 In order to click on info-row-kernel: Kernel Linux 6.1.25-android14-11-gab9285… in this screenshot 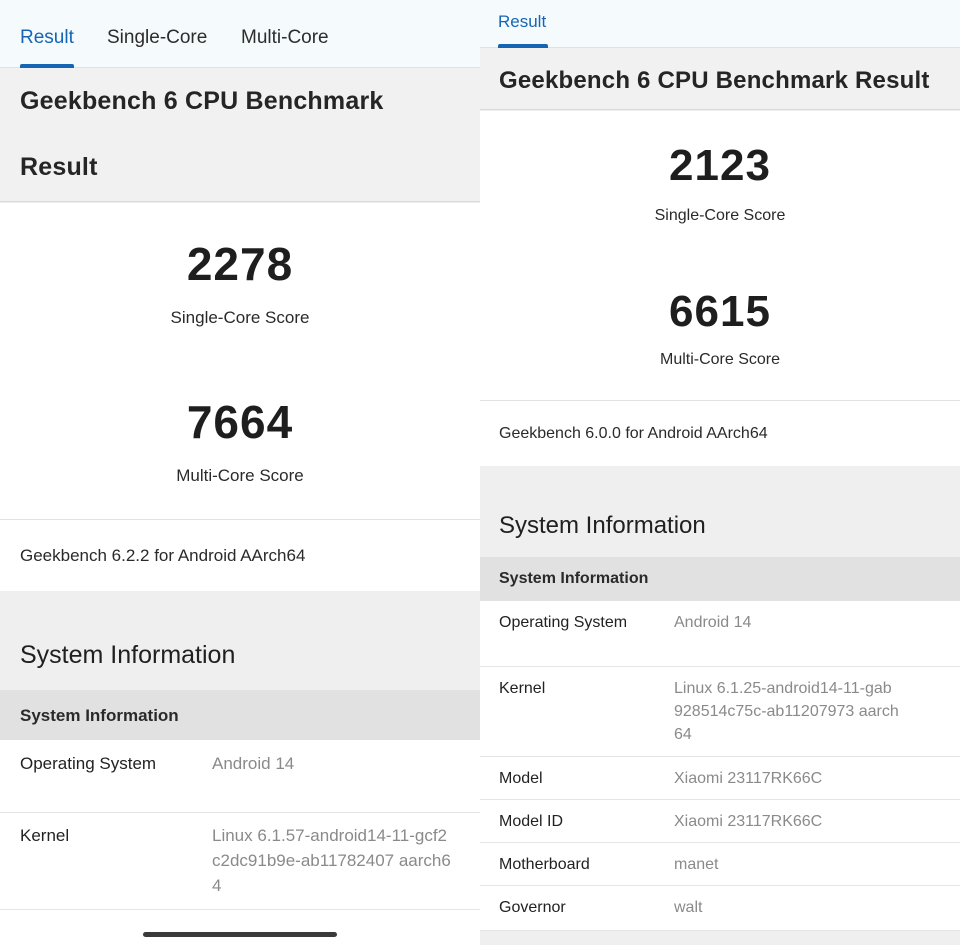, I will do `click(720, 712)`.